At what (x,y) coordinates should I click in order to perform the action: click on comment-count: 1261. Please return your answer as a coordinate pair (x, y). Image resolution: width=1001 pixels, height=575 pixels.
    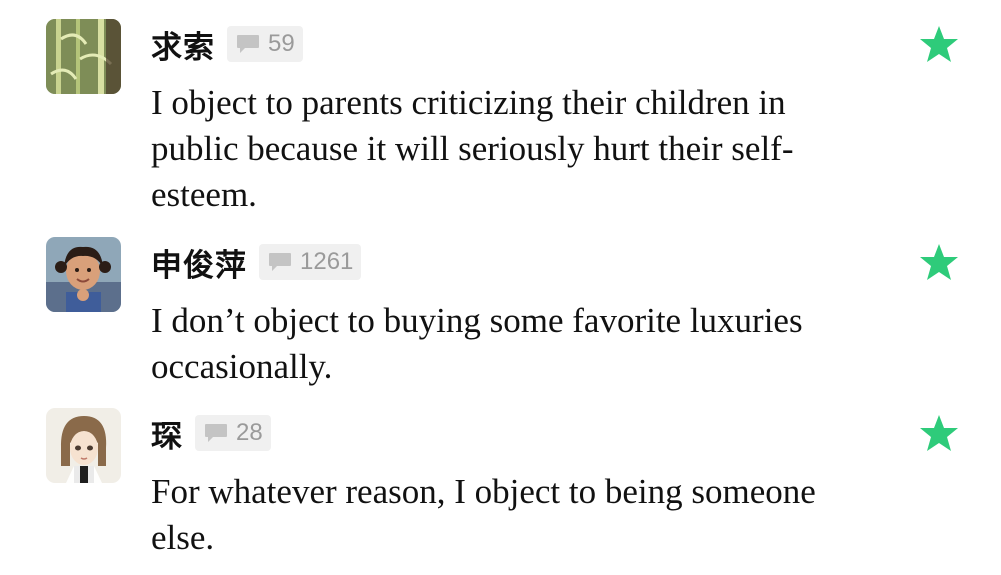
    Looking at the image, I should click on (327, 261).